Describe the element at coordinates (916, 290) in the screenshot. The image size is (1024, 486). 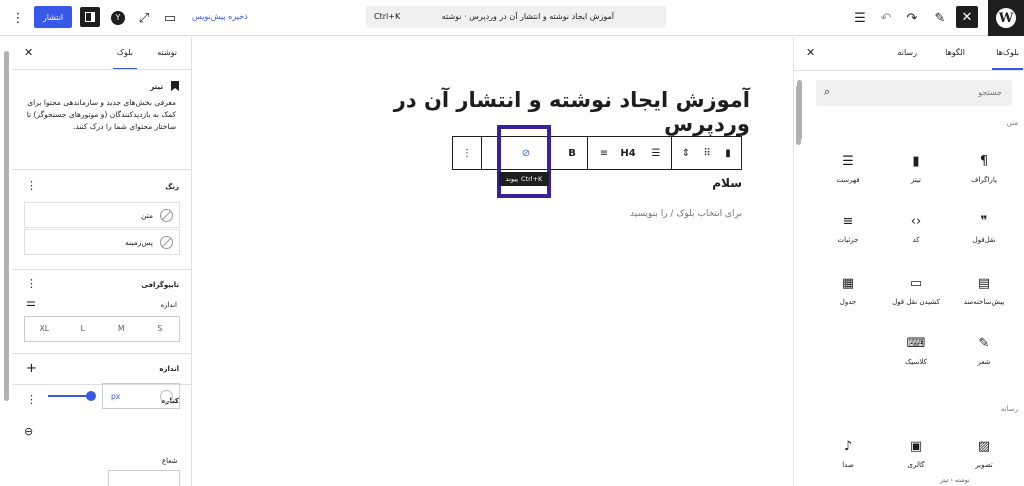
I see `block-item-pullquote: ▭ کشیدن نقل قول` at that location.